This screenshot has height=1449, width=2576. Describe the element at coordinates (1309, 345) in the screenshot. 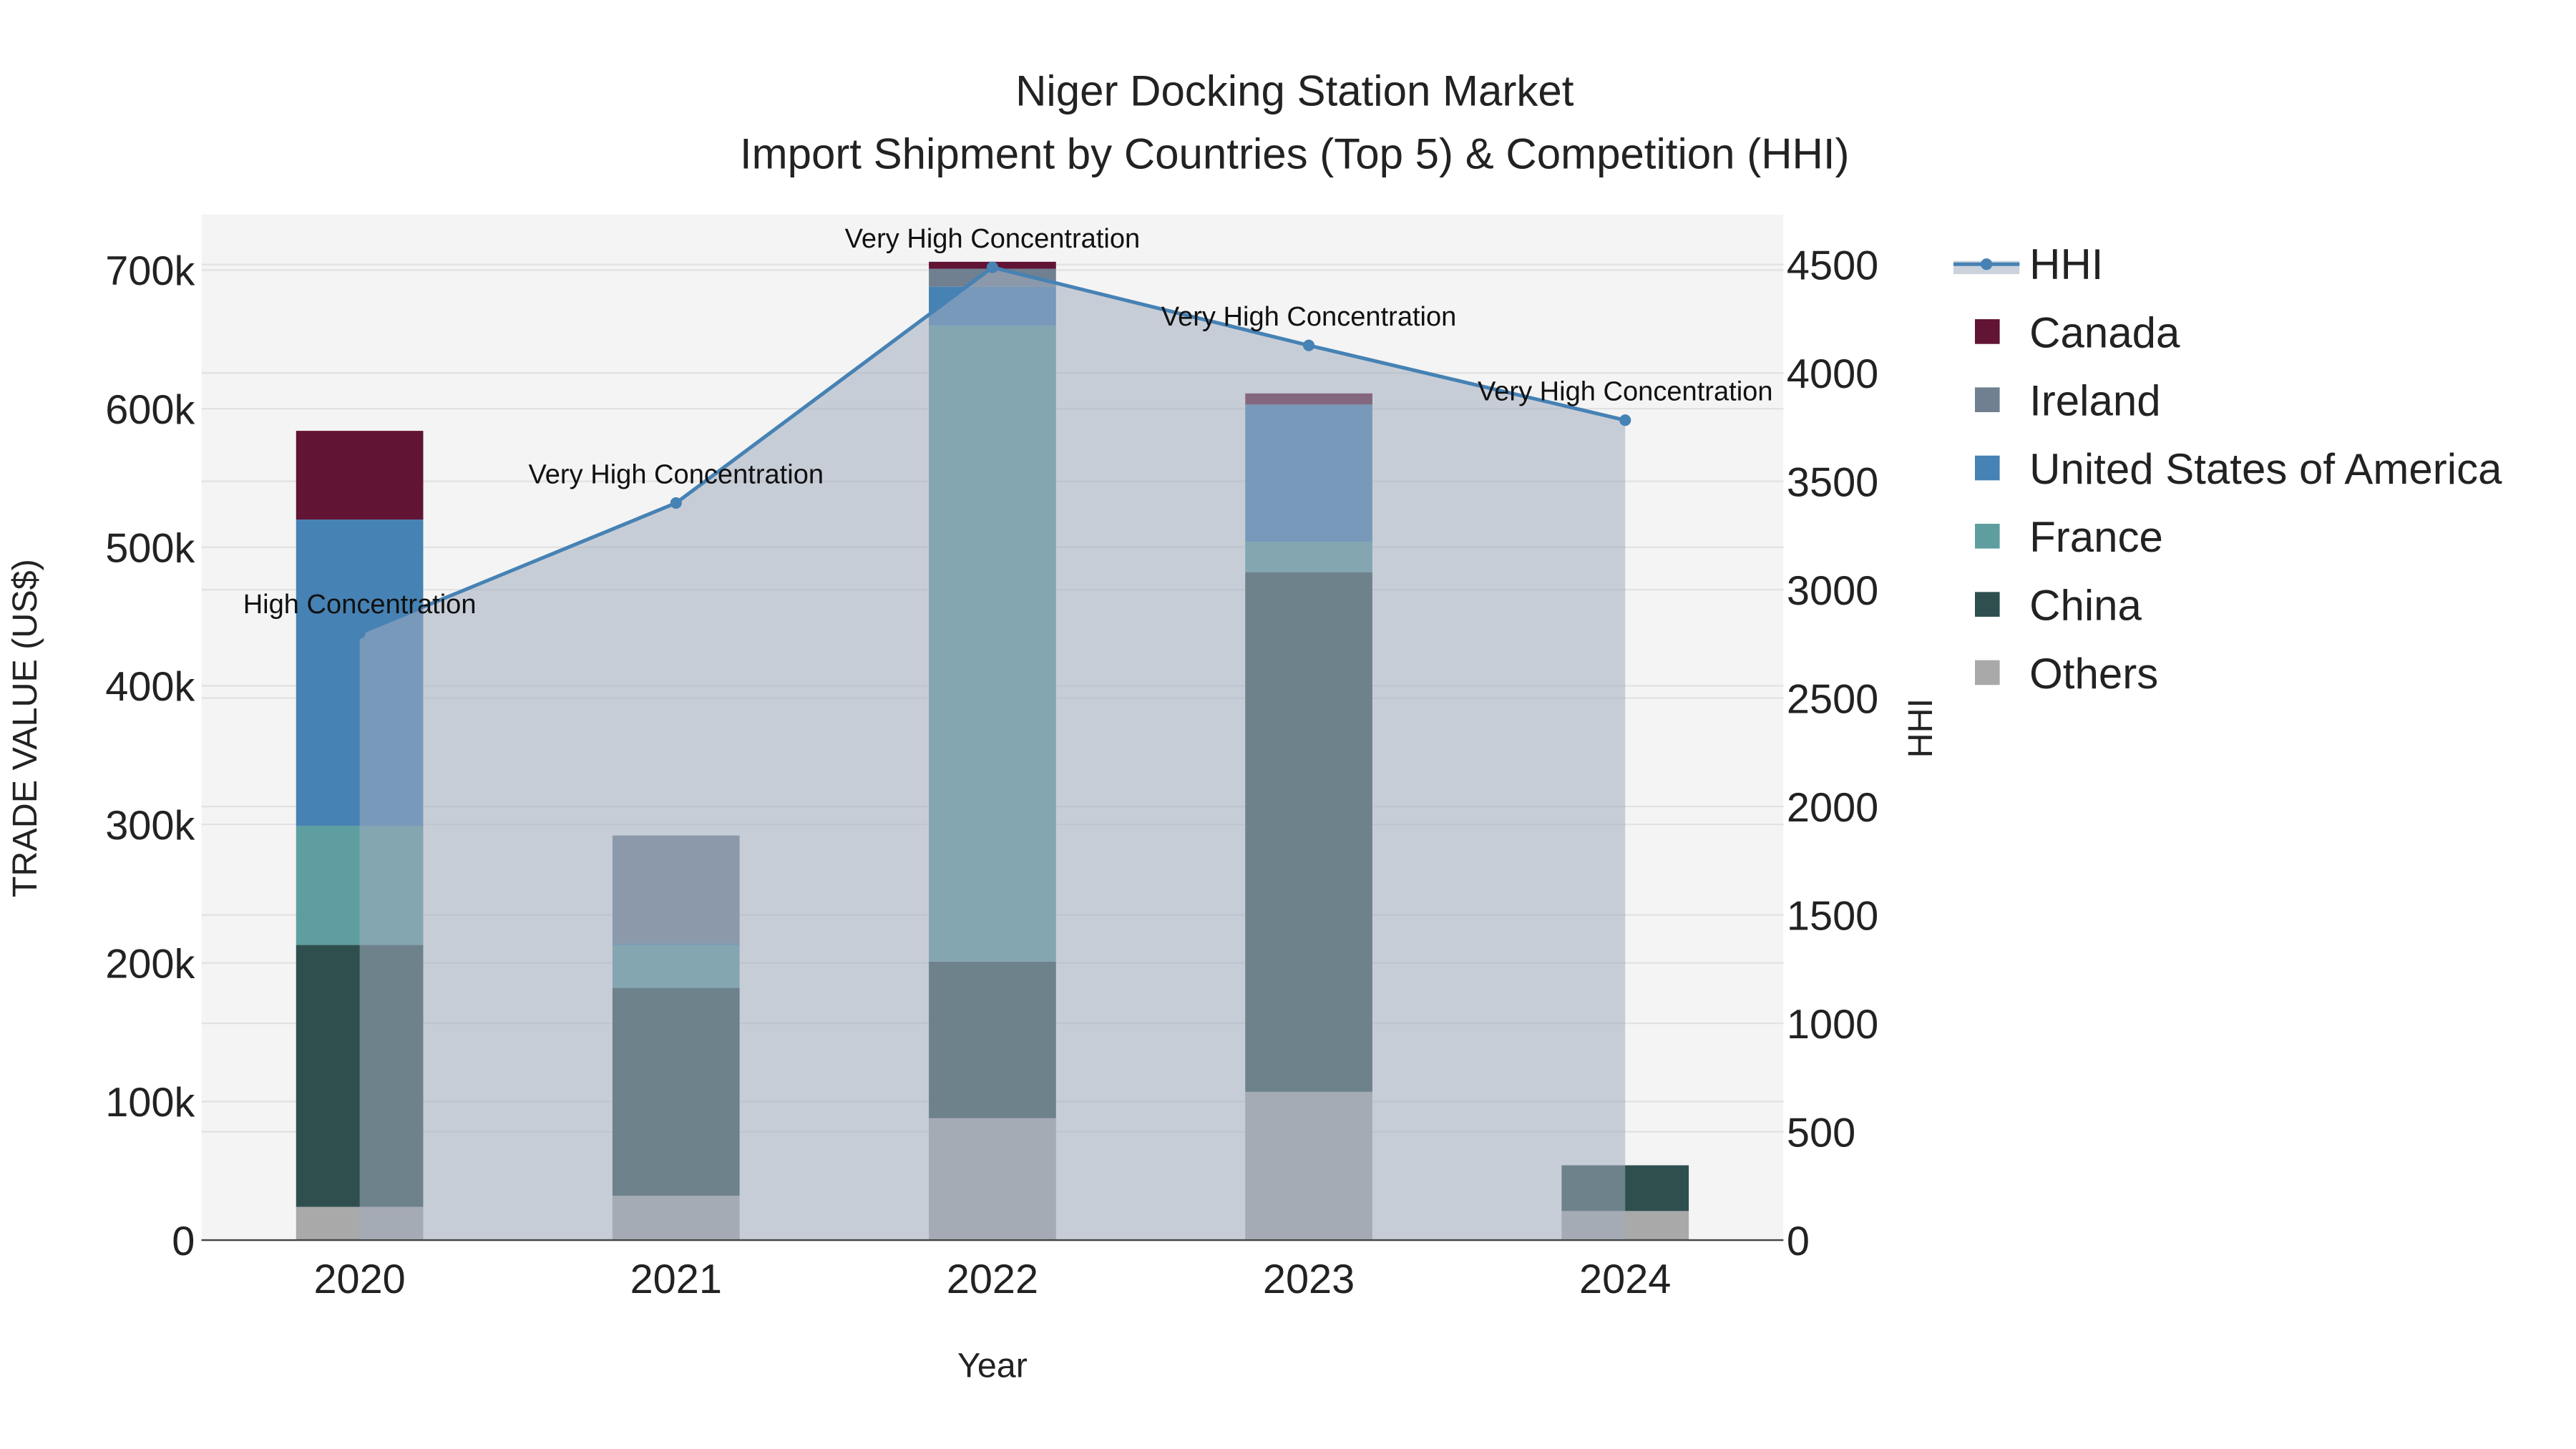

I see `hhi-point-2023` at that location.